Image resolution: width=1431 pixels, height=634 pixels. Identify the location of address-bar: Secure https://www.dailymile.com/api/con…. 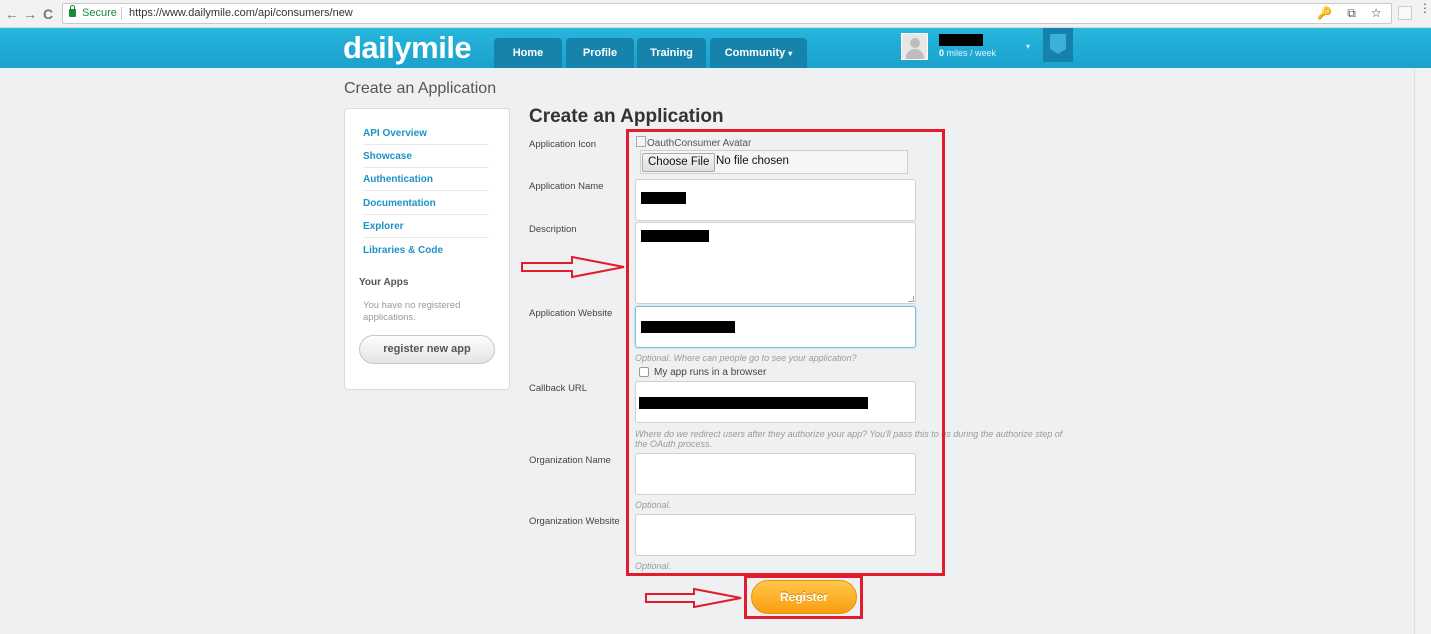
(727, 13).